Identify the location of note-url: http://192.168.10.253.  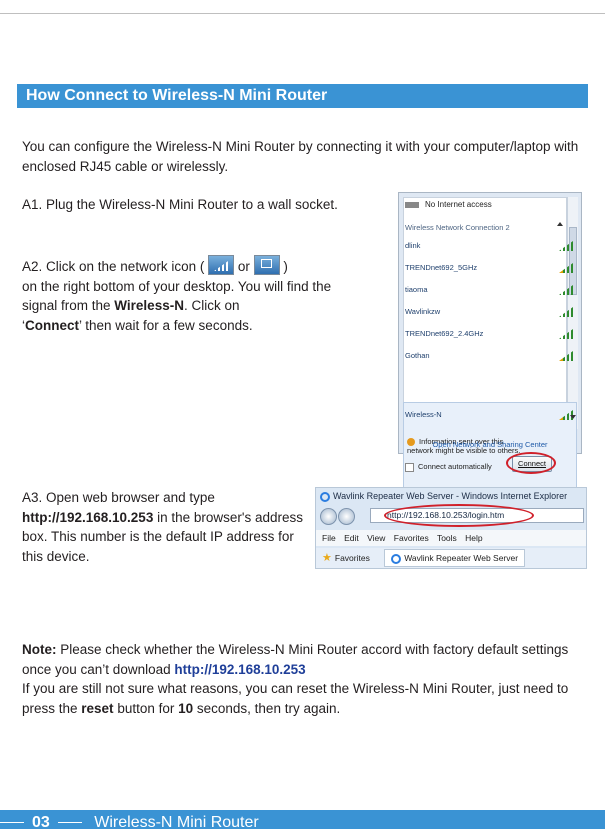
(240, 669).